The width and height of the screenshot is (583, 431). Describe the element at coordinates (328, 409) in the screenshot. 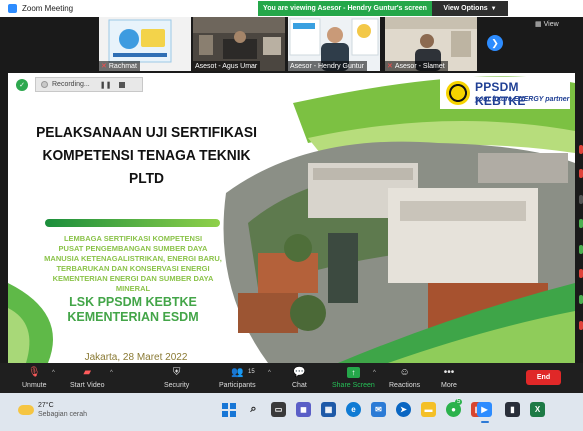

I see `calendar-app-icon: ▦` at that location.